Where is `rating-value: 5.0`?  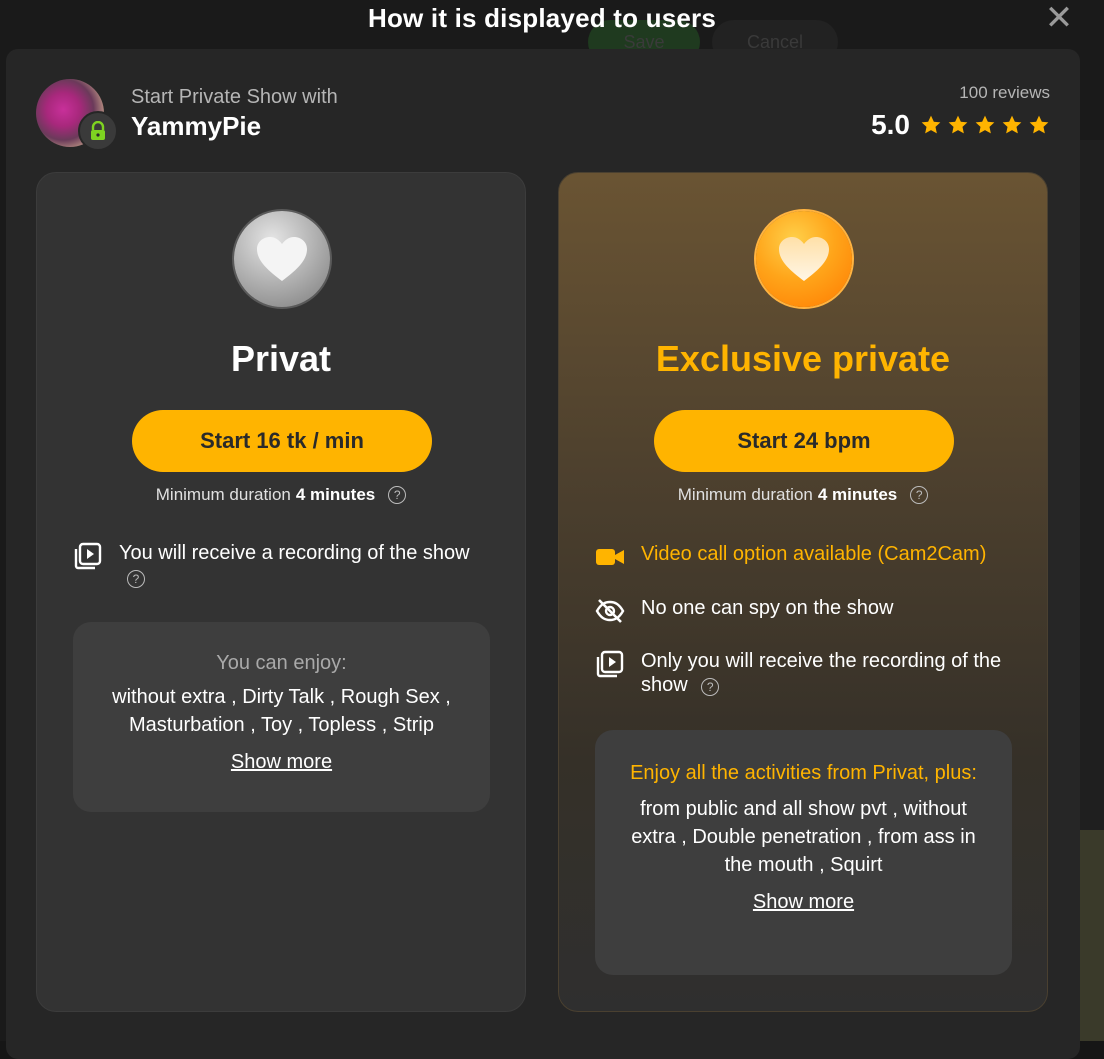 rating-value: 5.0 is located at coordinates (890, 124).